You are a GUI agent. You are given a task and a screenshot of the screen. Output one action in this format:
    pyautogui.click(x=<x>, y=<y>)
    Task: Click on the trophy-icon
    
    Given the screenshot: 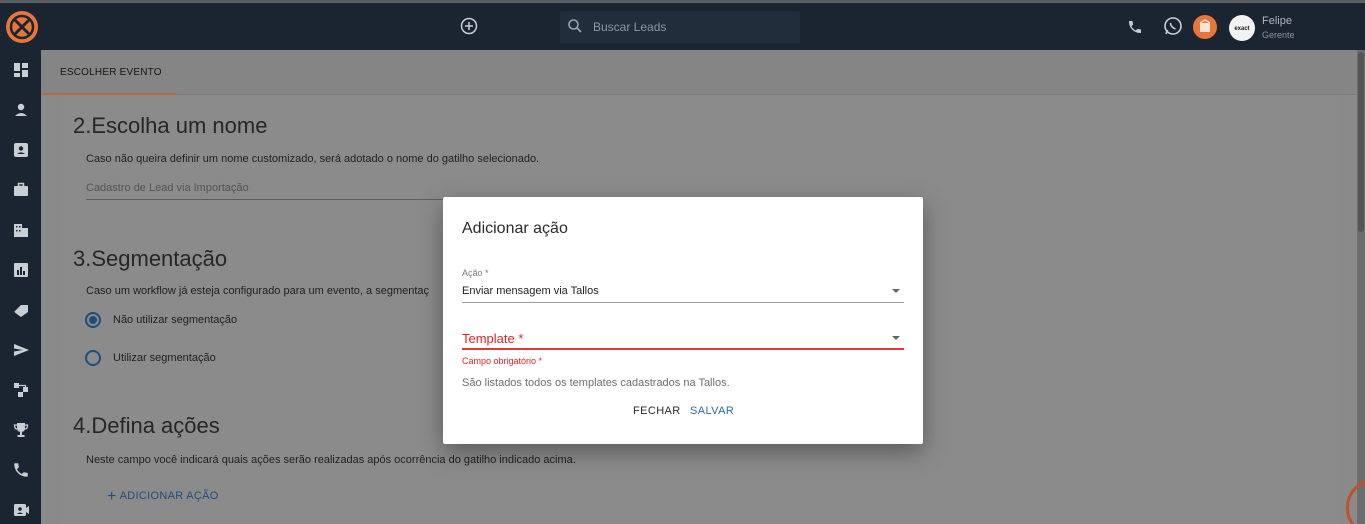 What is the action you would take?
    pyautogui.click(x=21, y=430)
    